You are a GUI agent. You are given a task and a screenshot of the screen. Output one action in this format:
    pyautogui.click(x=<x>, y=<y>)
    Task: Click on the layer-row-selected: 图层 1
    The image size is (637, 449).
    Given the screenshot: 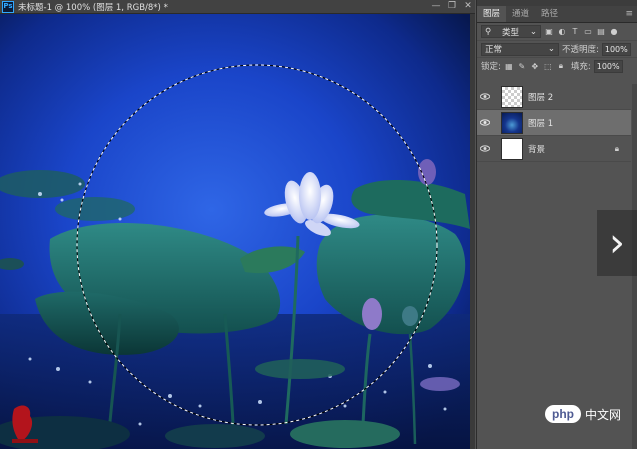 What is the action you would take?
    pyautogui.click(x=554, y=123)
    